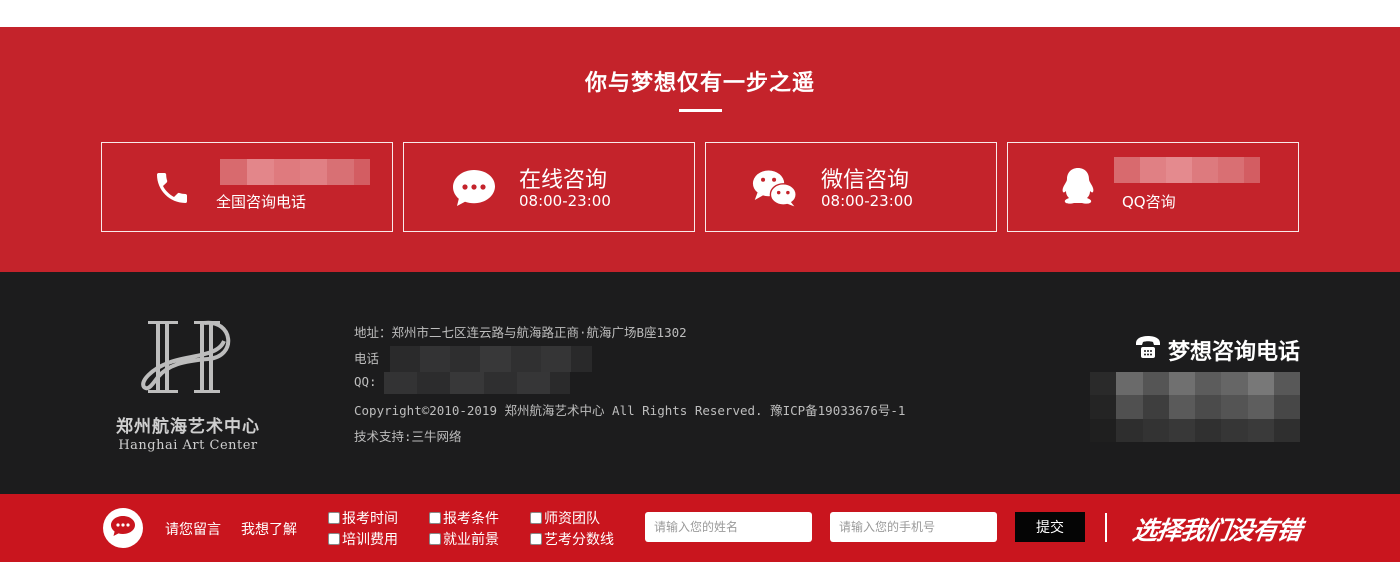 This screenshot has width=1400, height=562. I want to click on checkbox-faculty-team: 师资团队, so click(565, 518).